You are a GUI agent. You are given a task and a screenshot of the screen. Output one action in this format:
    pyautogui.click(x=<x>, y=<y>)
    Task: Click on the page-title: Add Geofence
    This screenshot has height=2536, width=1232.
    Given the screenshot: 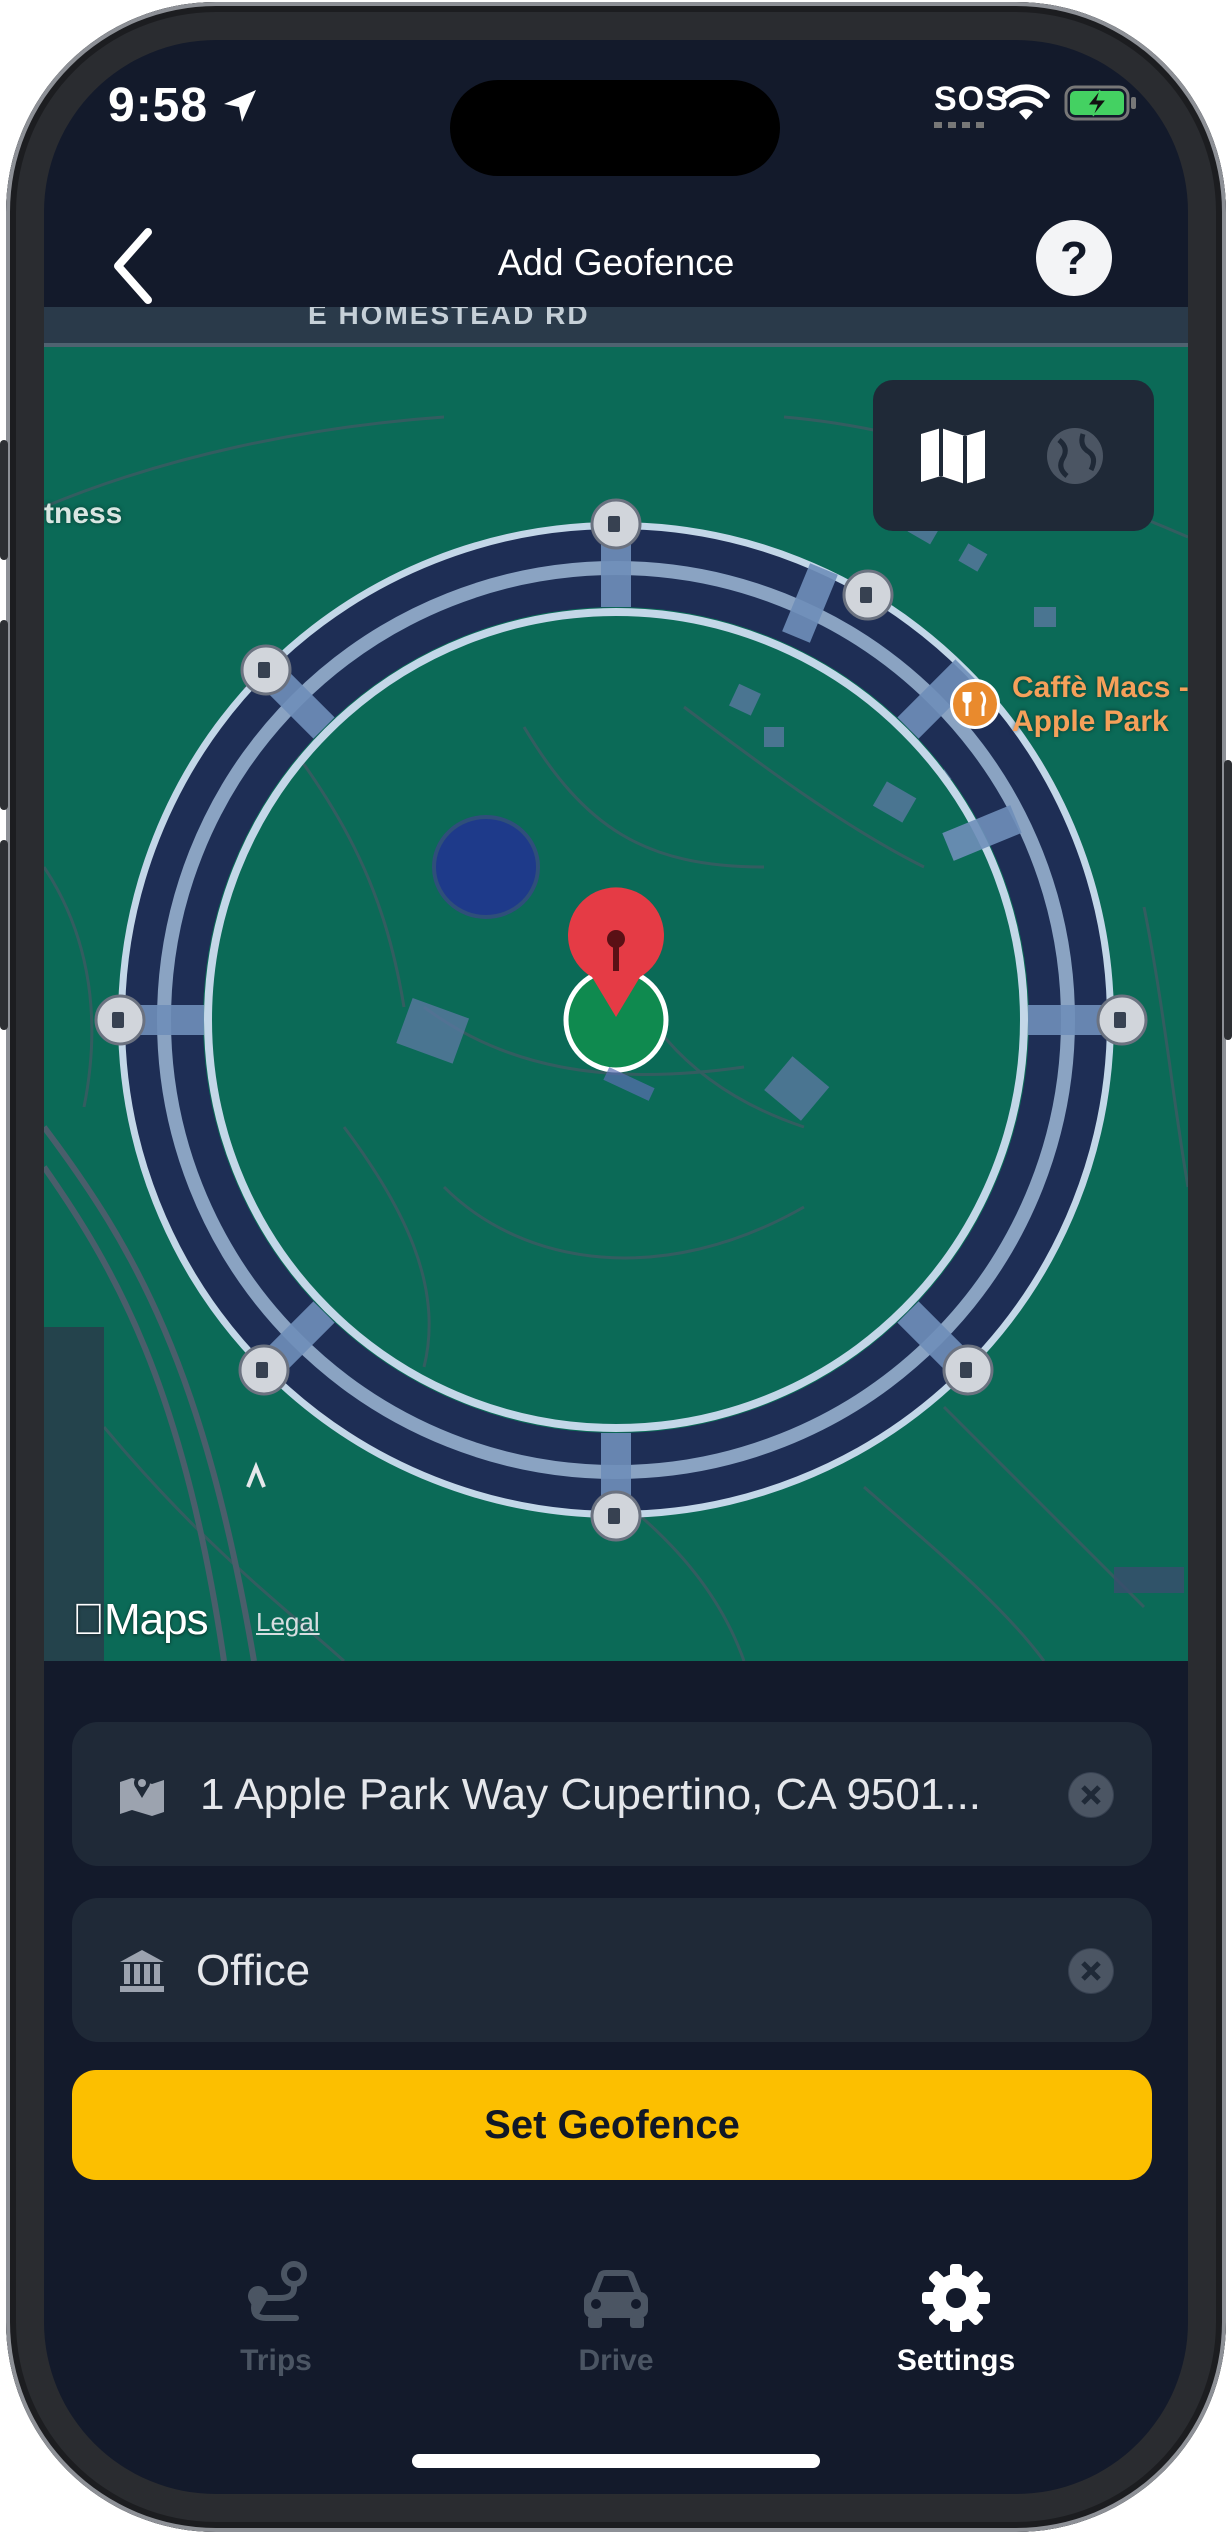 What is the action you would take?
    pyautogui.click(x=616, y=262)
    